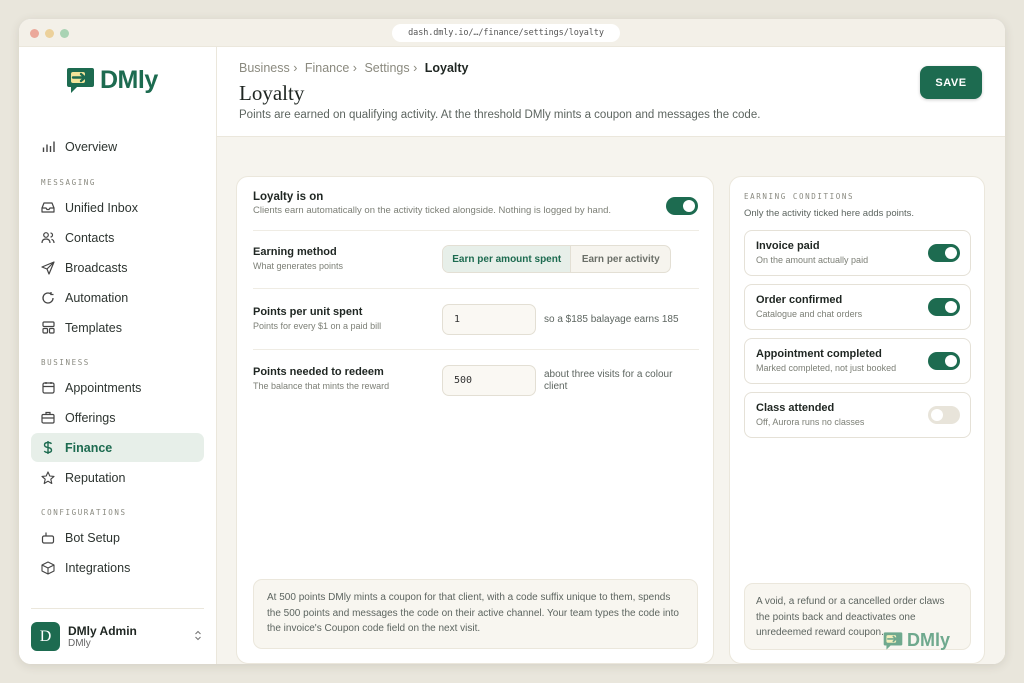  What do you see at coordinates (65, 362) in the screenshot?
I see `section-label-business: BUSINESS` at bounding box center [65, 362].